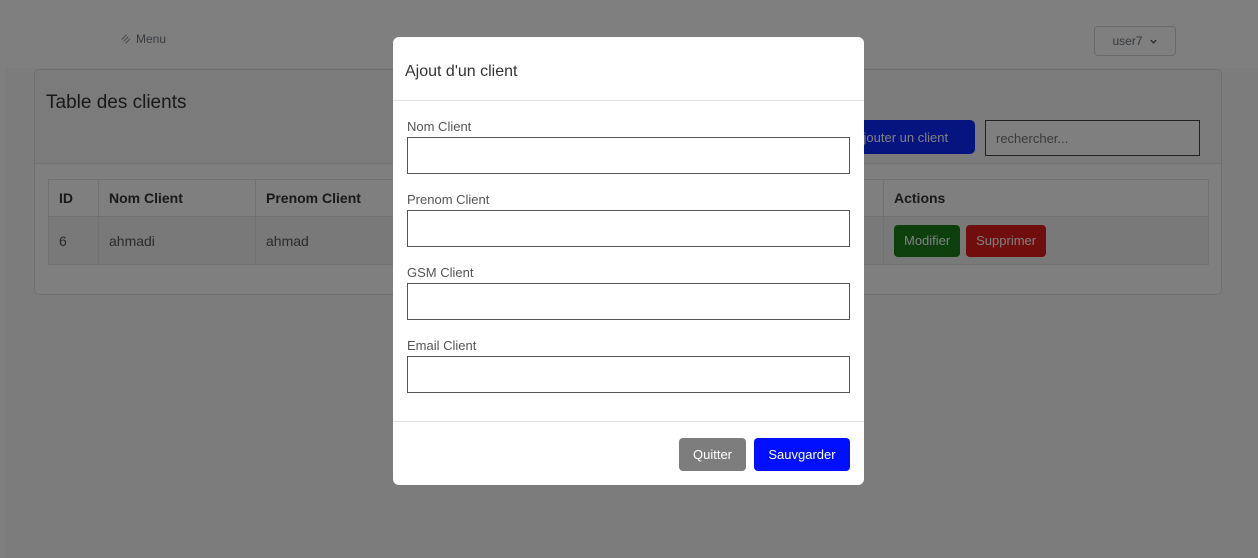  Describe the element at coordinates (628, 228) in the screenshot. I see `prenom-input` at that location.